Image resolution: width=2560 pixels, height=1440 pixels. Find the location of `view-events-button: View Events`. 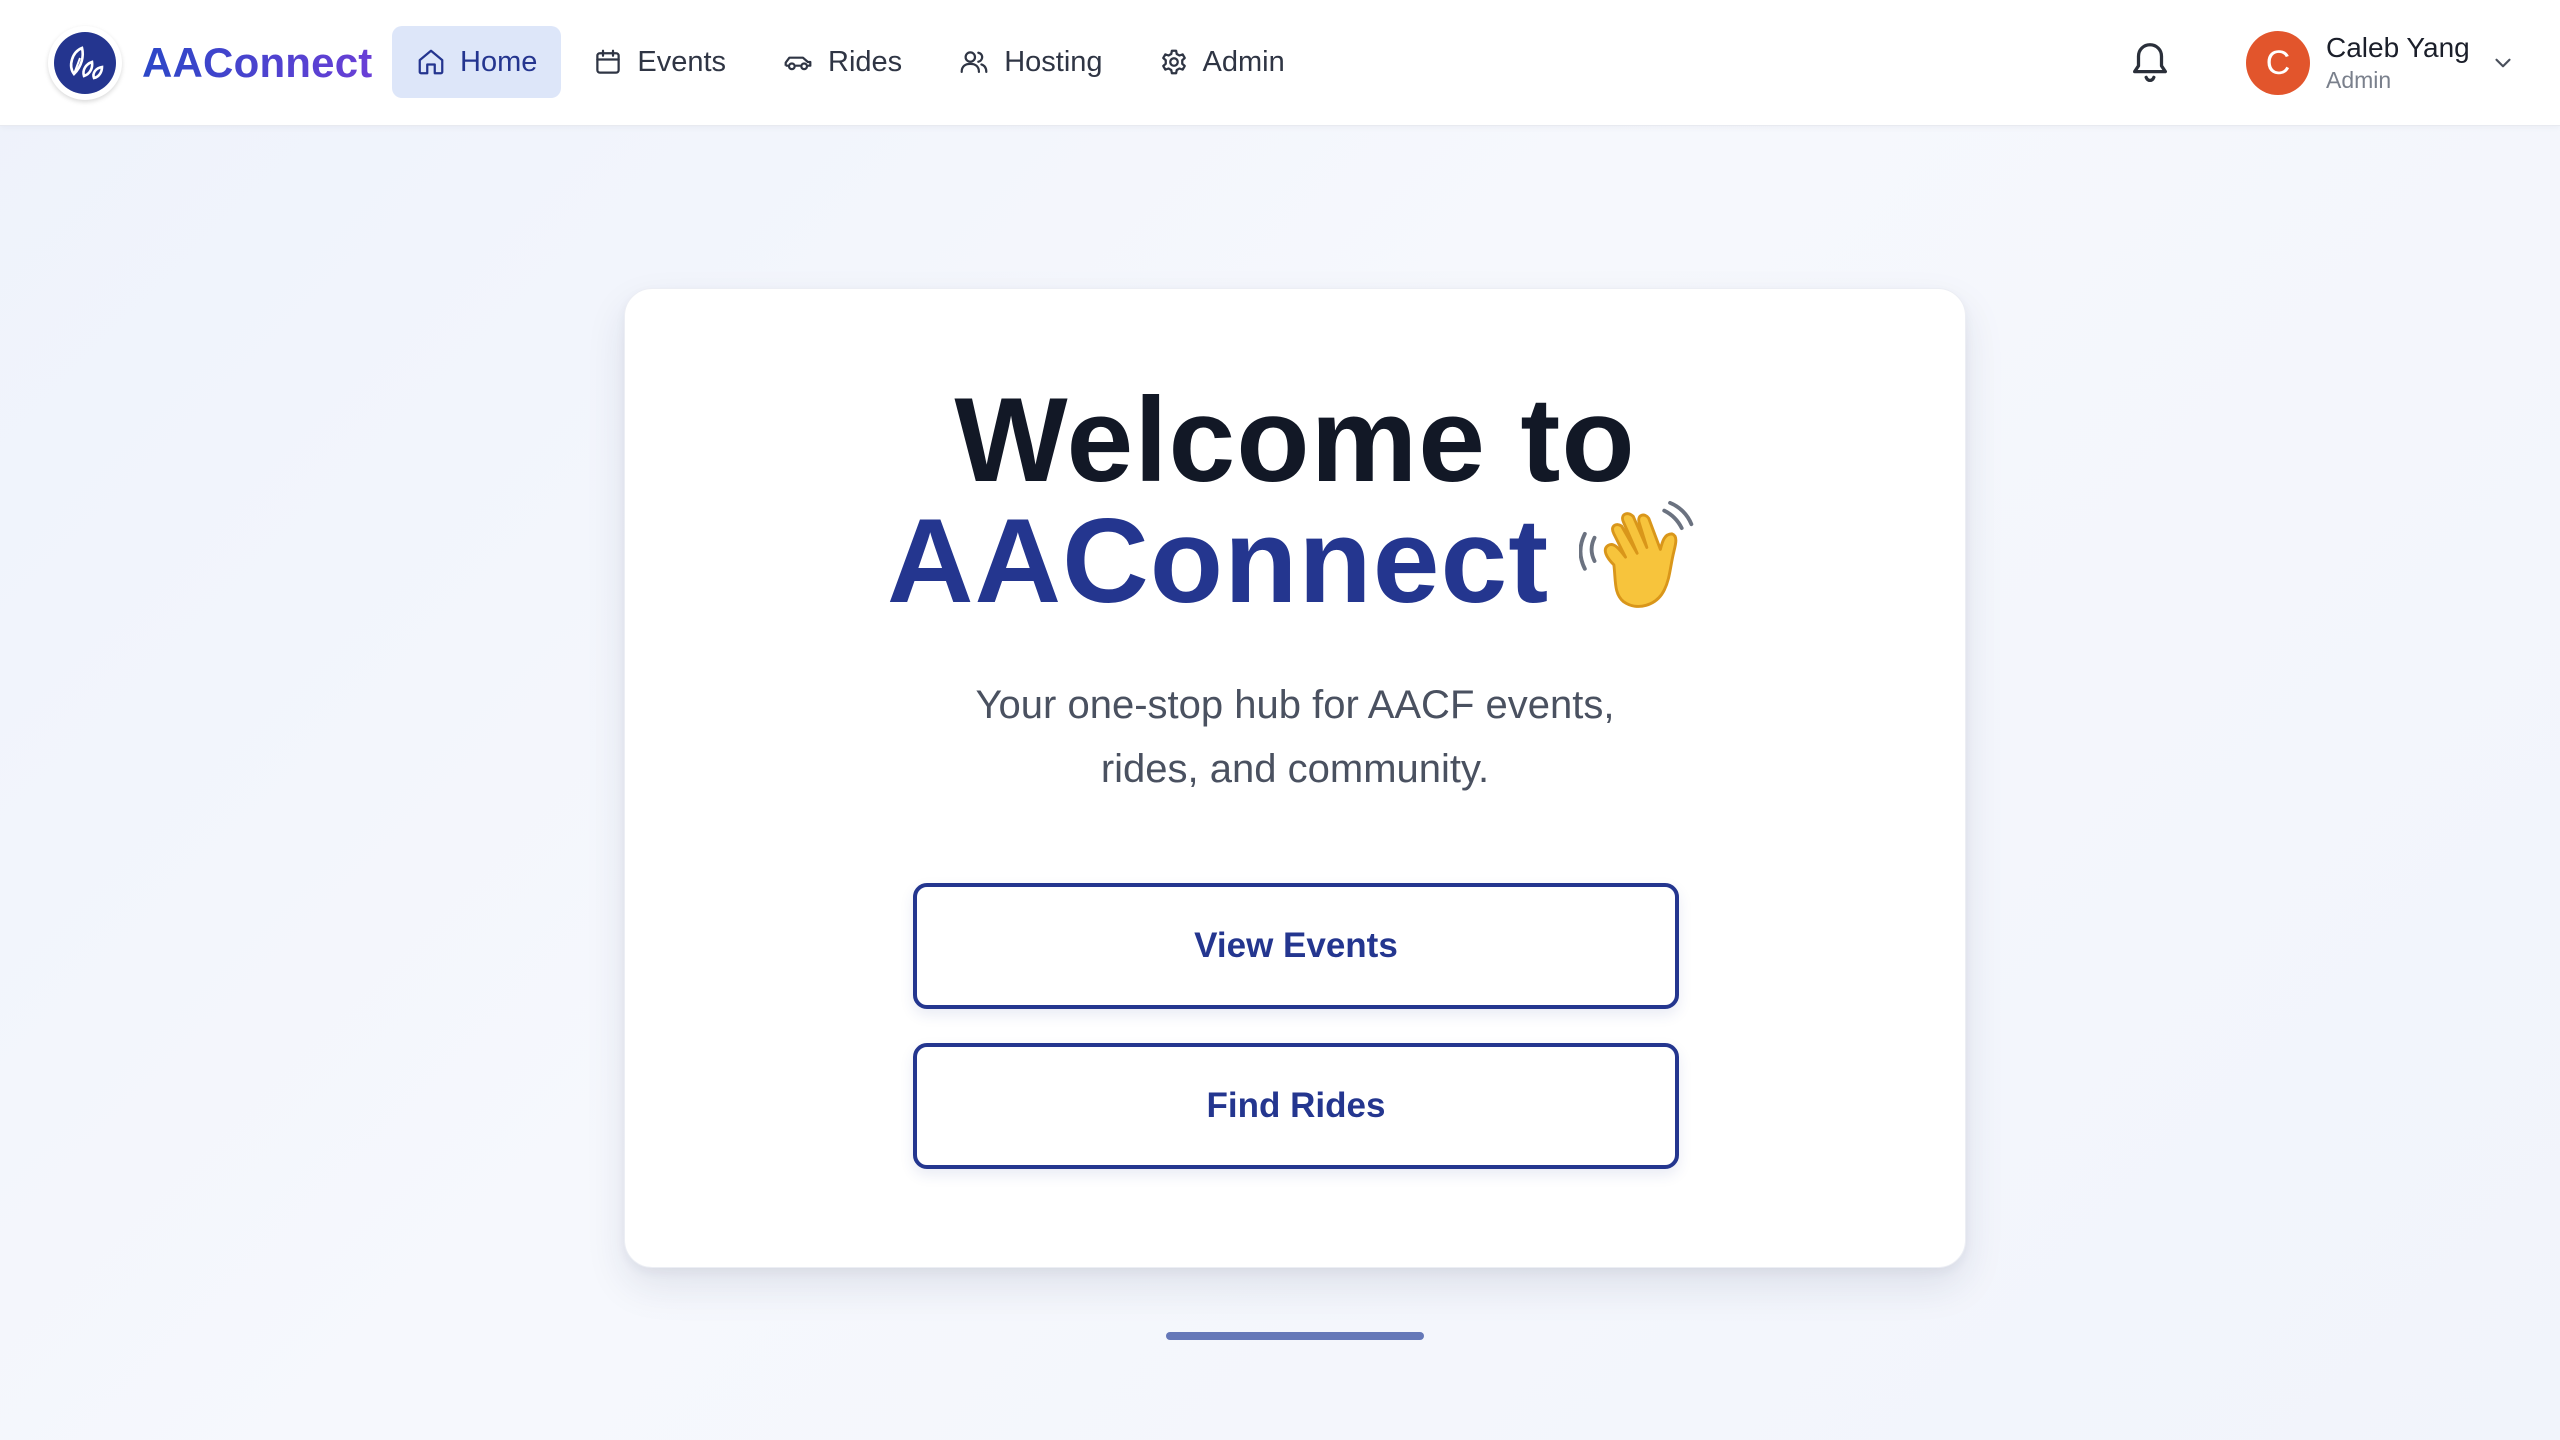

view-events-button: View Events is located at coordinates (1296, 946).